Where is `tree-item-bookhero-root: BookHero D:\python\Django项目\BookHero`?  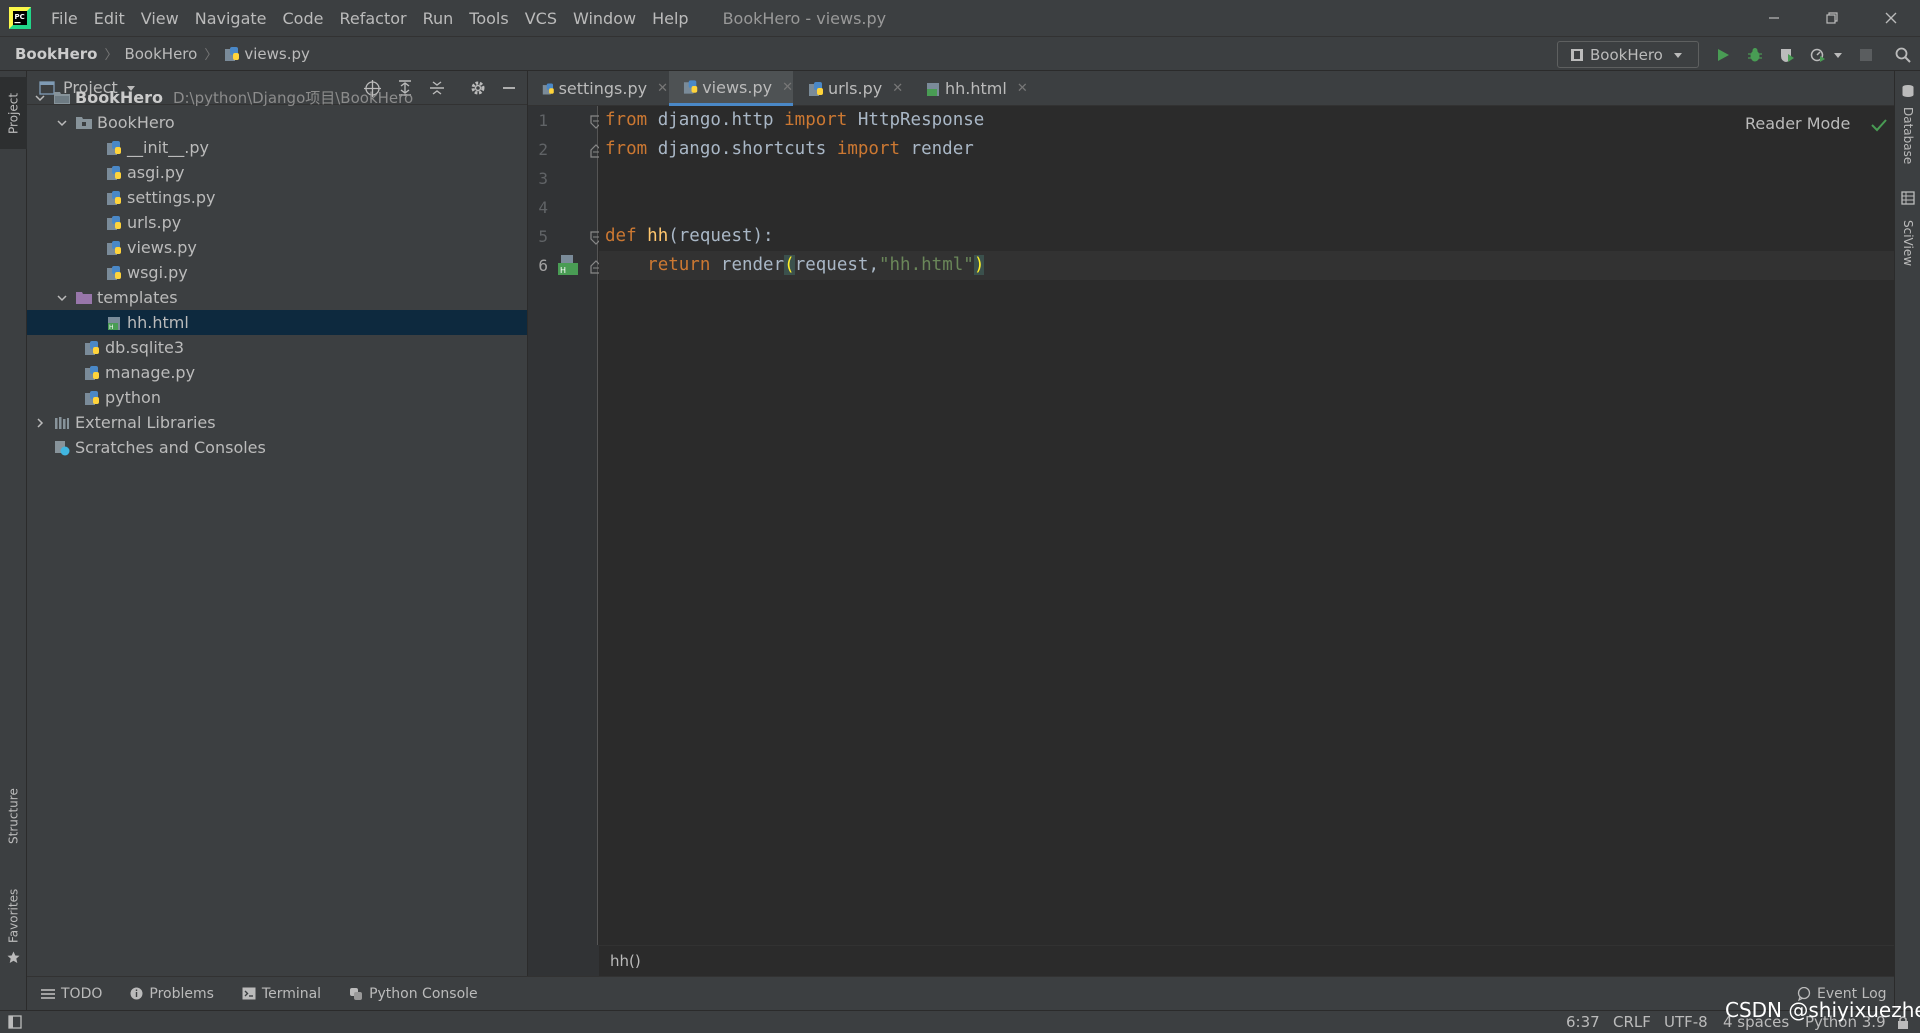 tree-item-bookhero-root: BookHero D:\python\Django项目\BookHero is located at coordinates (277, 97).